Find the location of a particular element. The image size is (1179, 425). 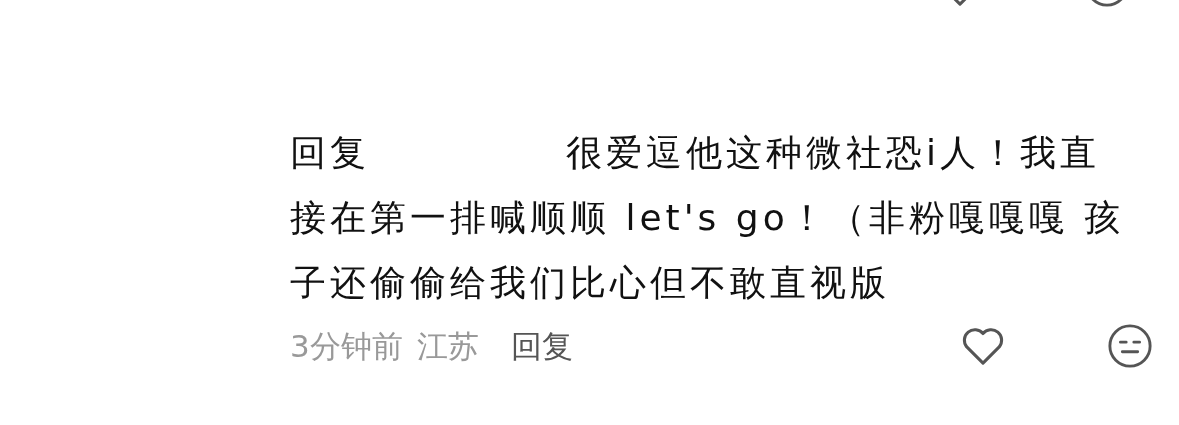

reply-button: 回复 is located at coordinates (541, 346).